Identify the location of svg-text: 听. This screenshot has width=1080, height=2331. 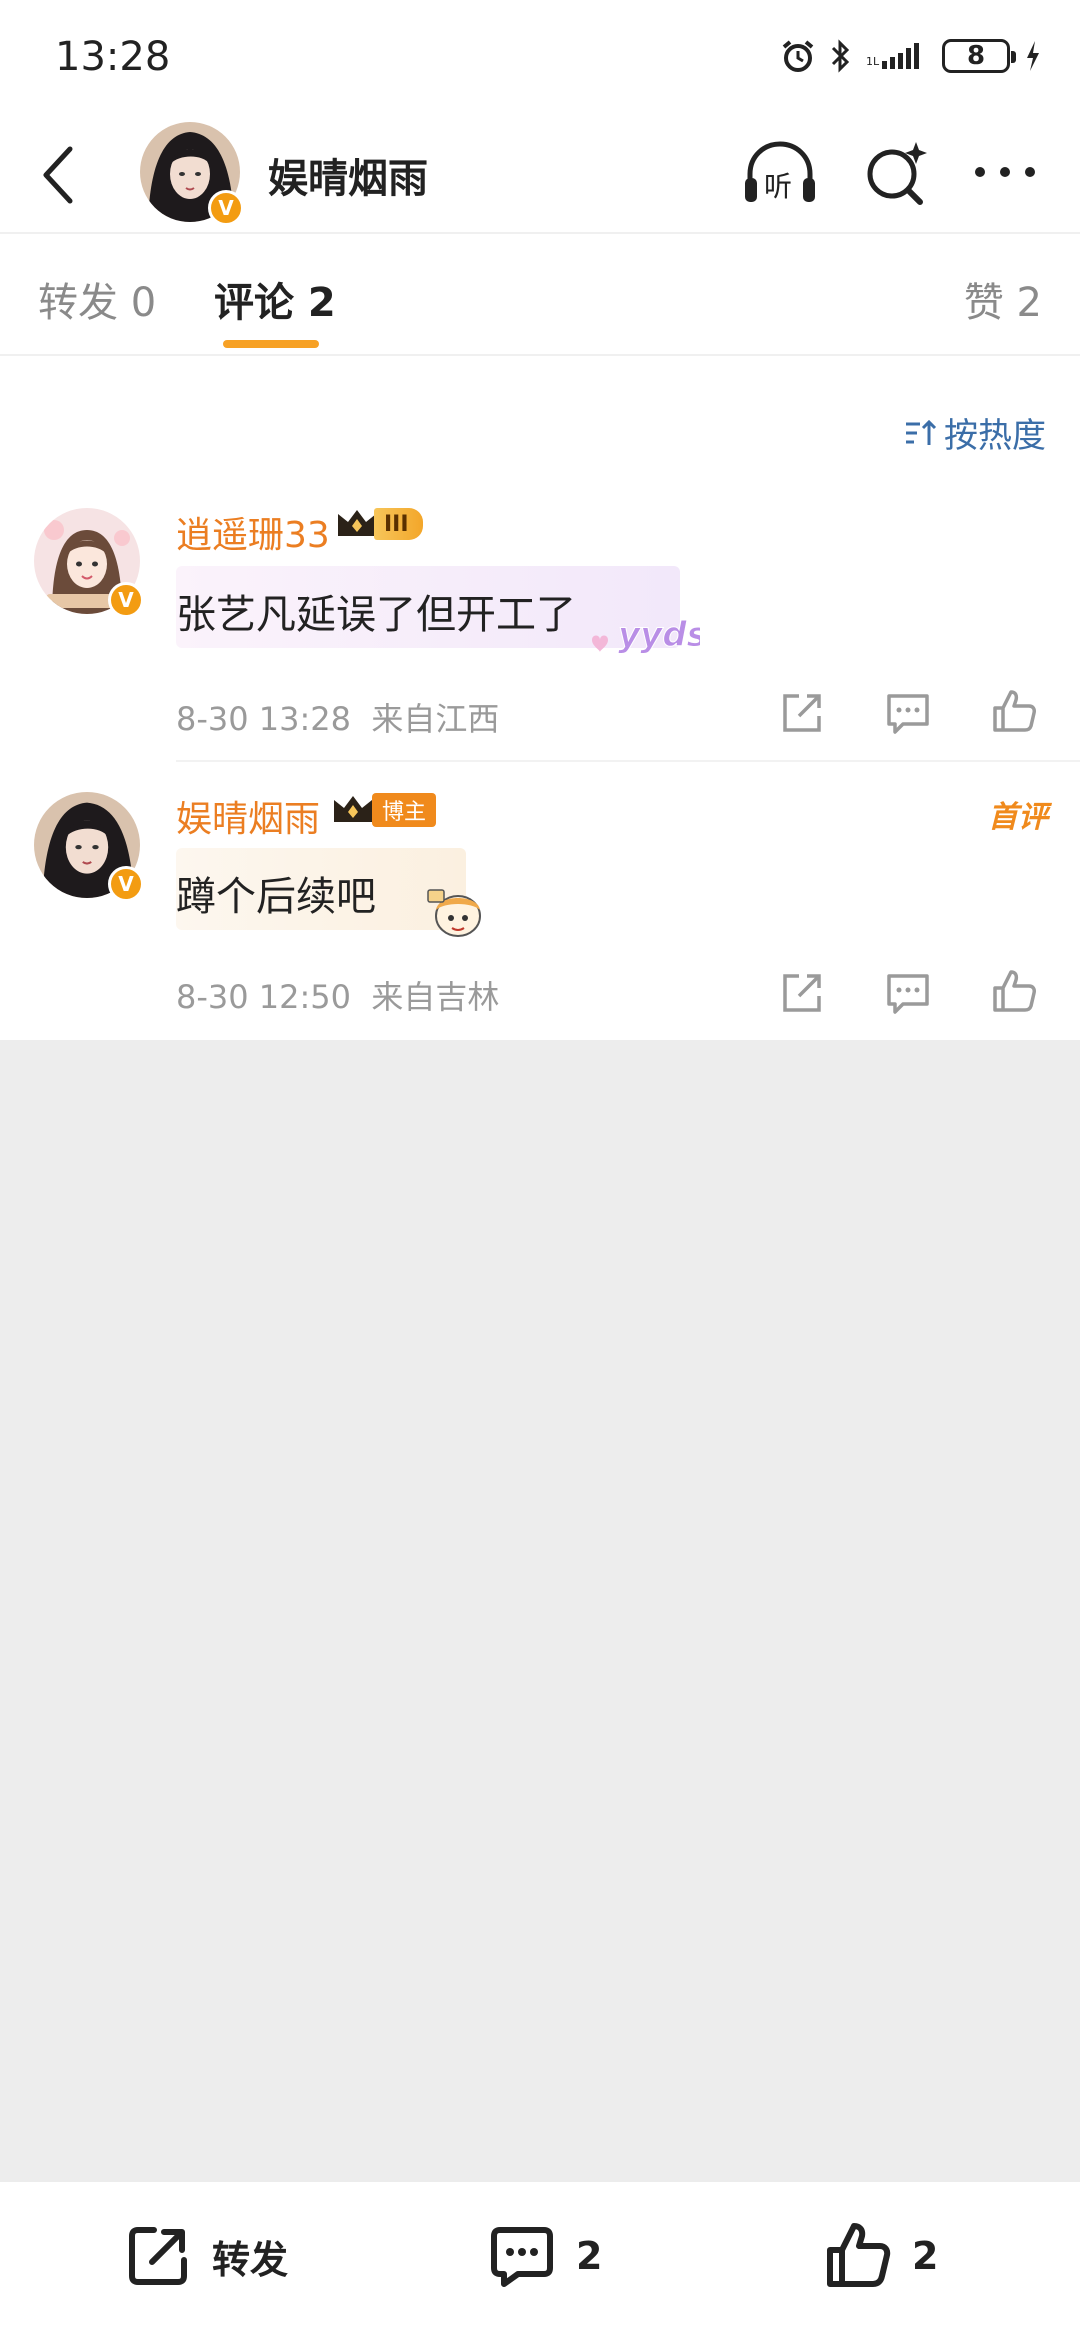
(778, 186).